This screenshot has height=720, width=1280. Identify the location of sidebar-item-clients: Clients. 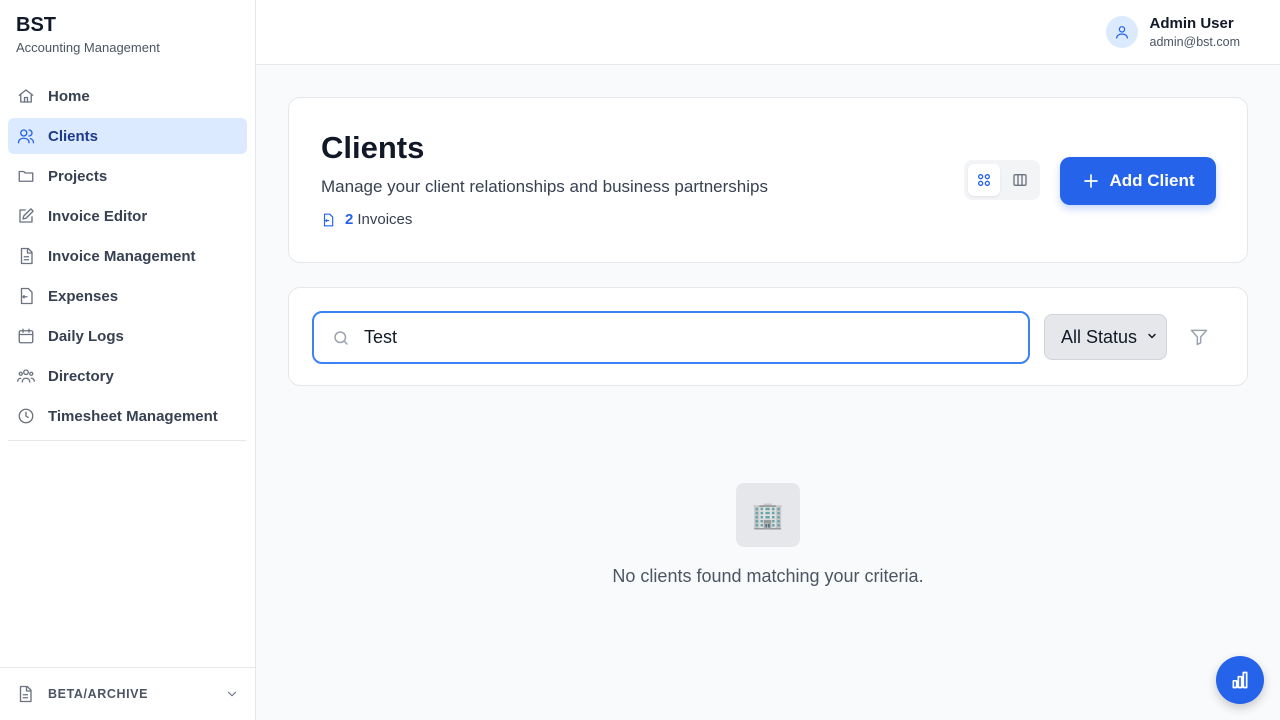
(127, 136).